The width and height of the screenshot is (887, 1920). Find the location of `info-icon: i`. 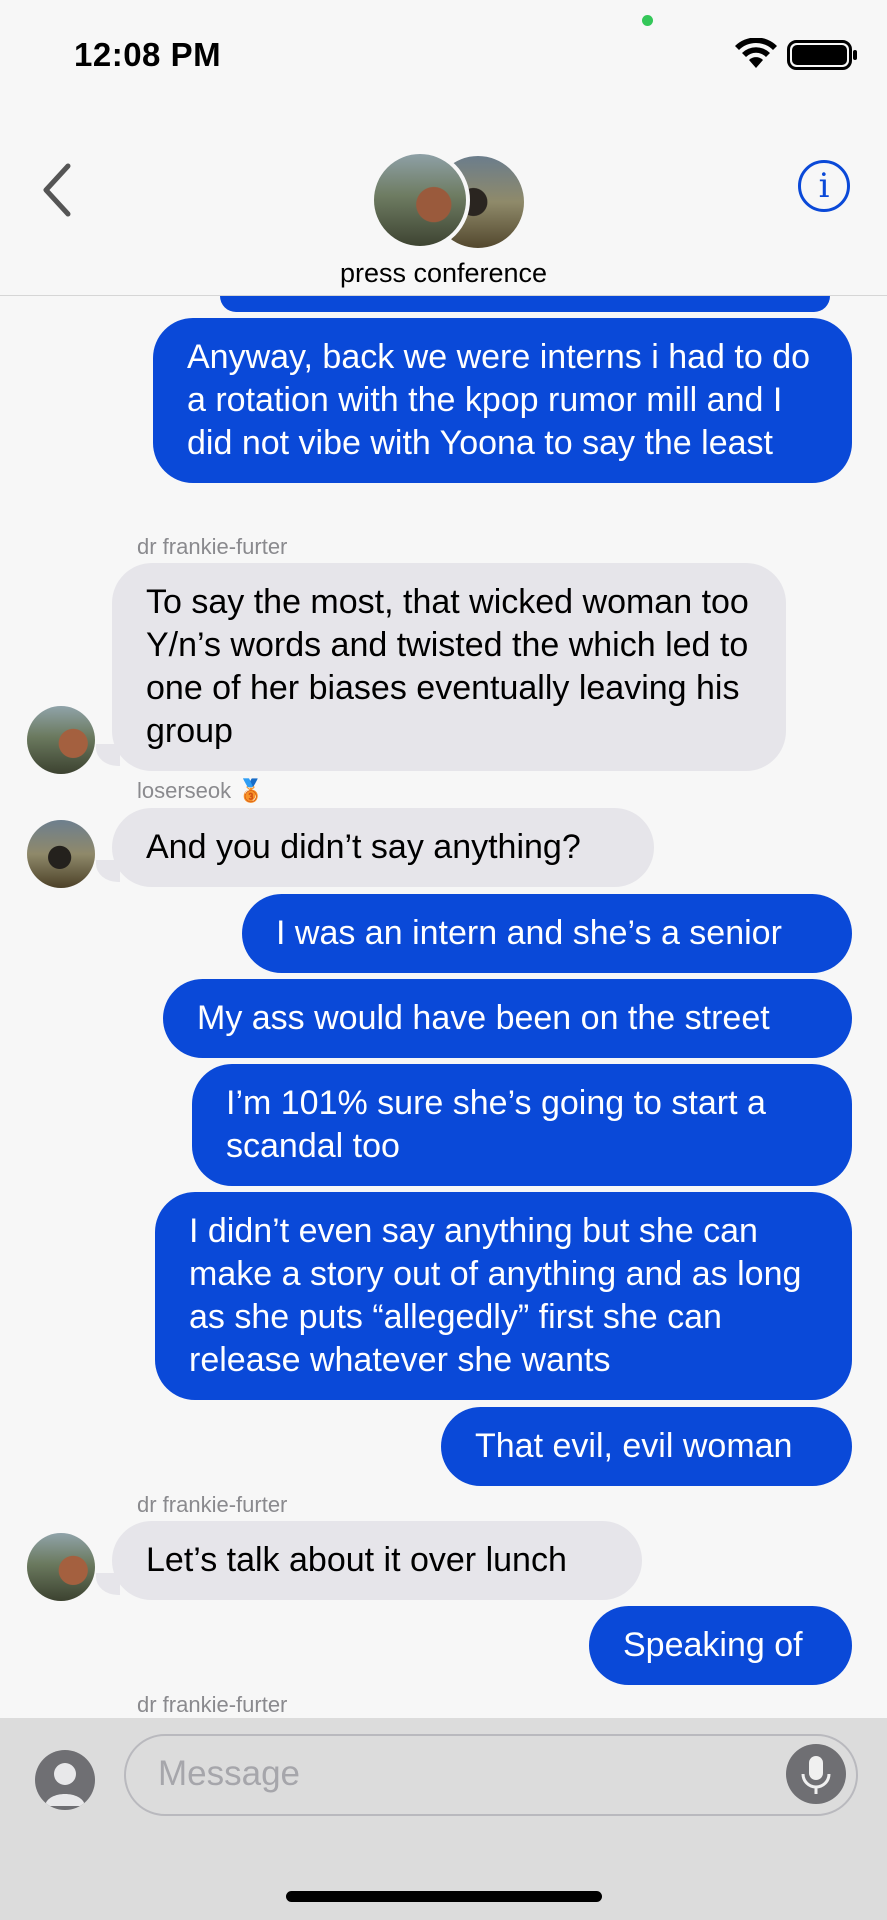

info-icon: i is located at coordinates (824, 186).